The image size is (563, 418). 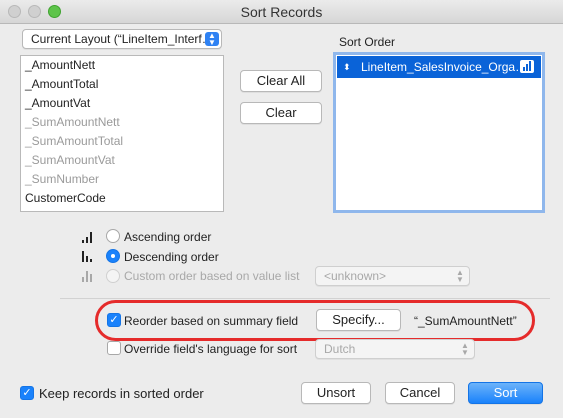 What do you see at coordinates (367, 42) in the screenshot?
I see `sort-order-label: Sort Order` at bounding box center [367, 42].